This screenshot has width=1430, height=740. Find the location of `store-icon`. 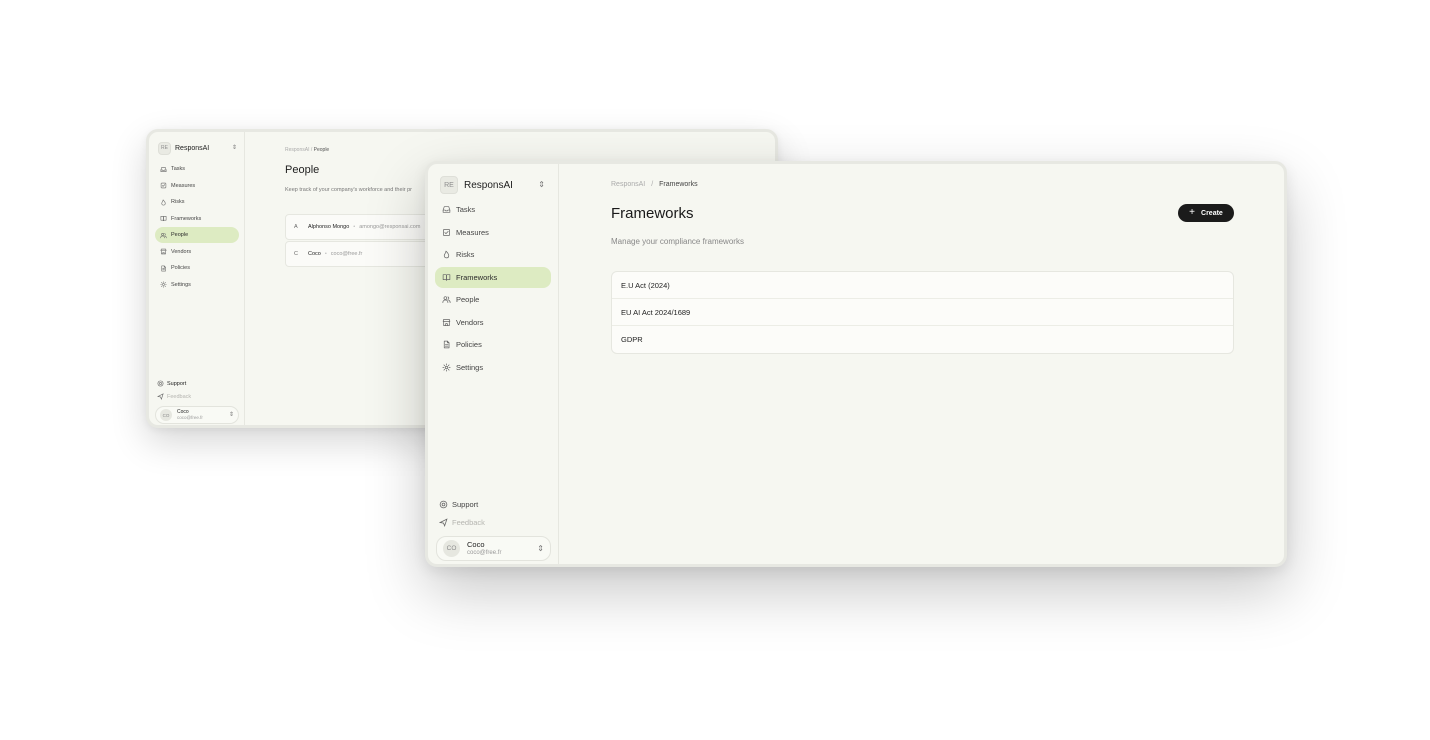

store-icon is located at coordinates (446, 322).